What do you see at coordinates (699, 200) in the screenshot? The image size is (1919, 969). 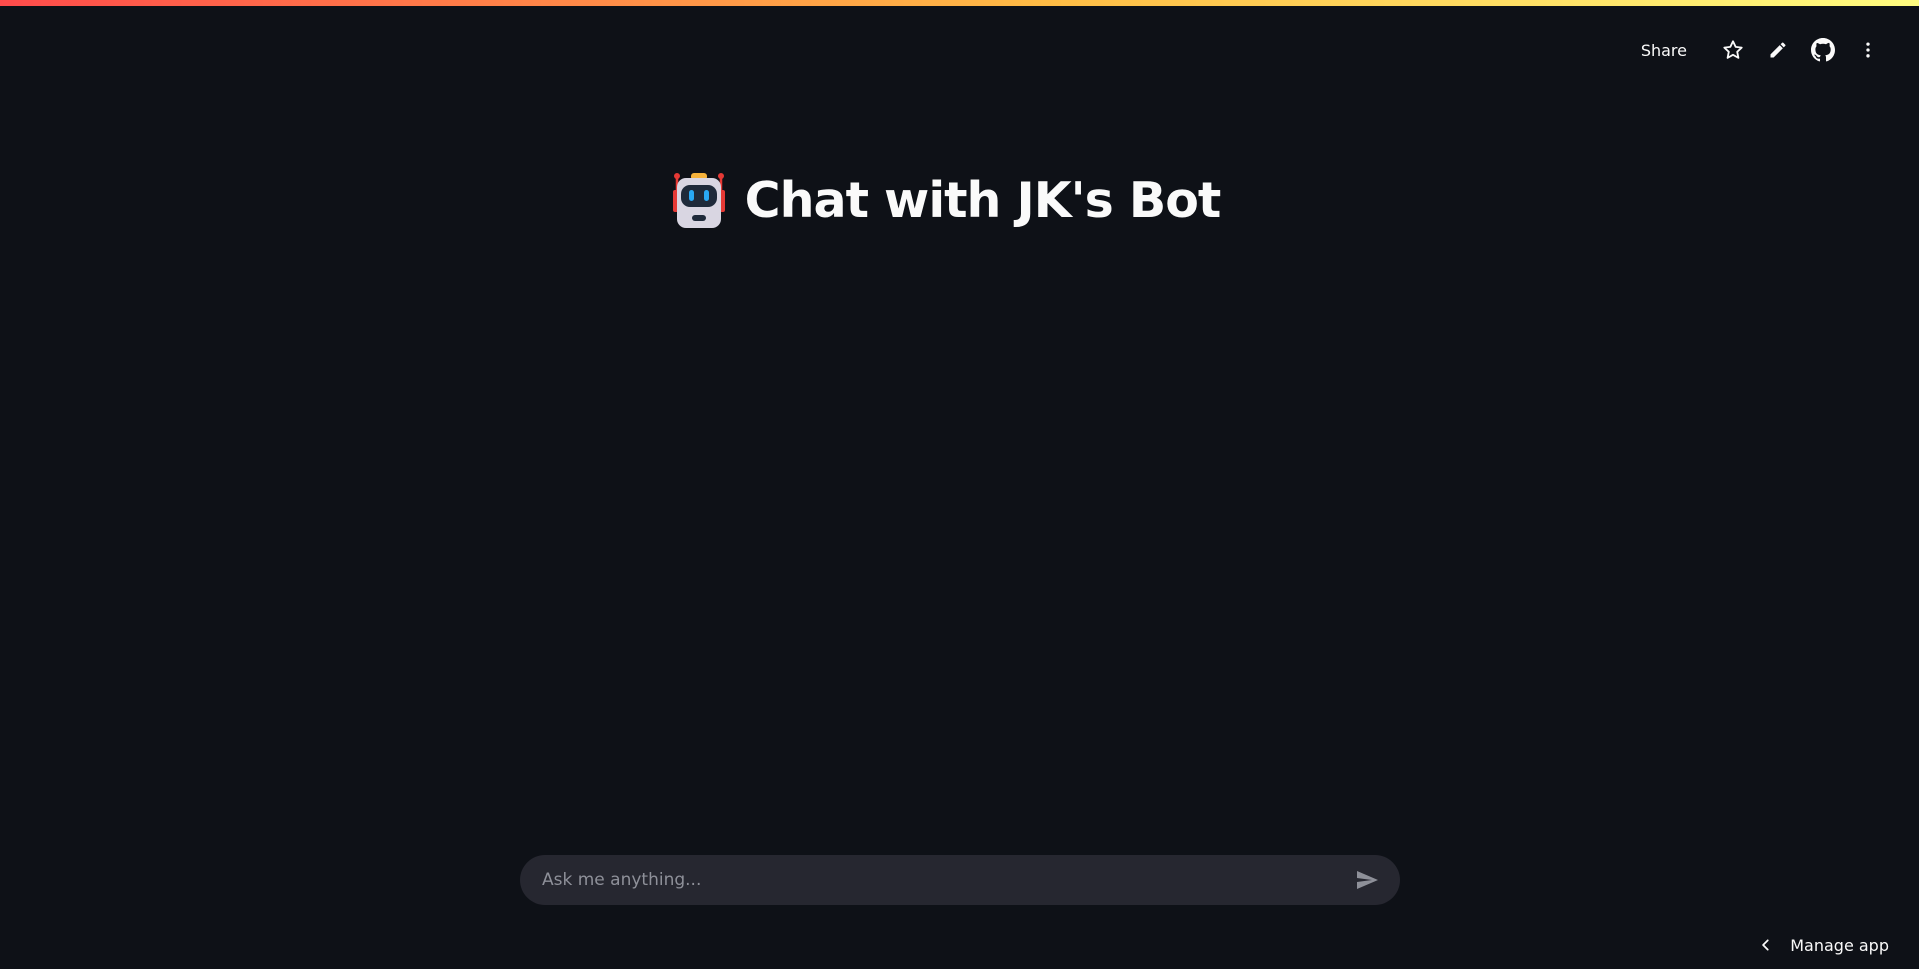 I see `robot-icon` at bounding box center [699, 200].